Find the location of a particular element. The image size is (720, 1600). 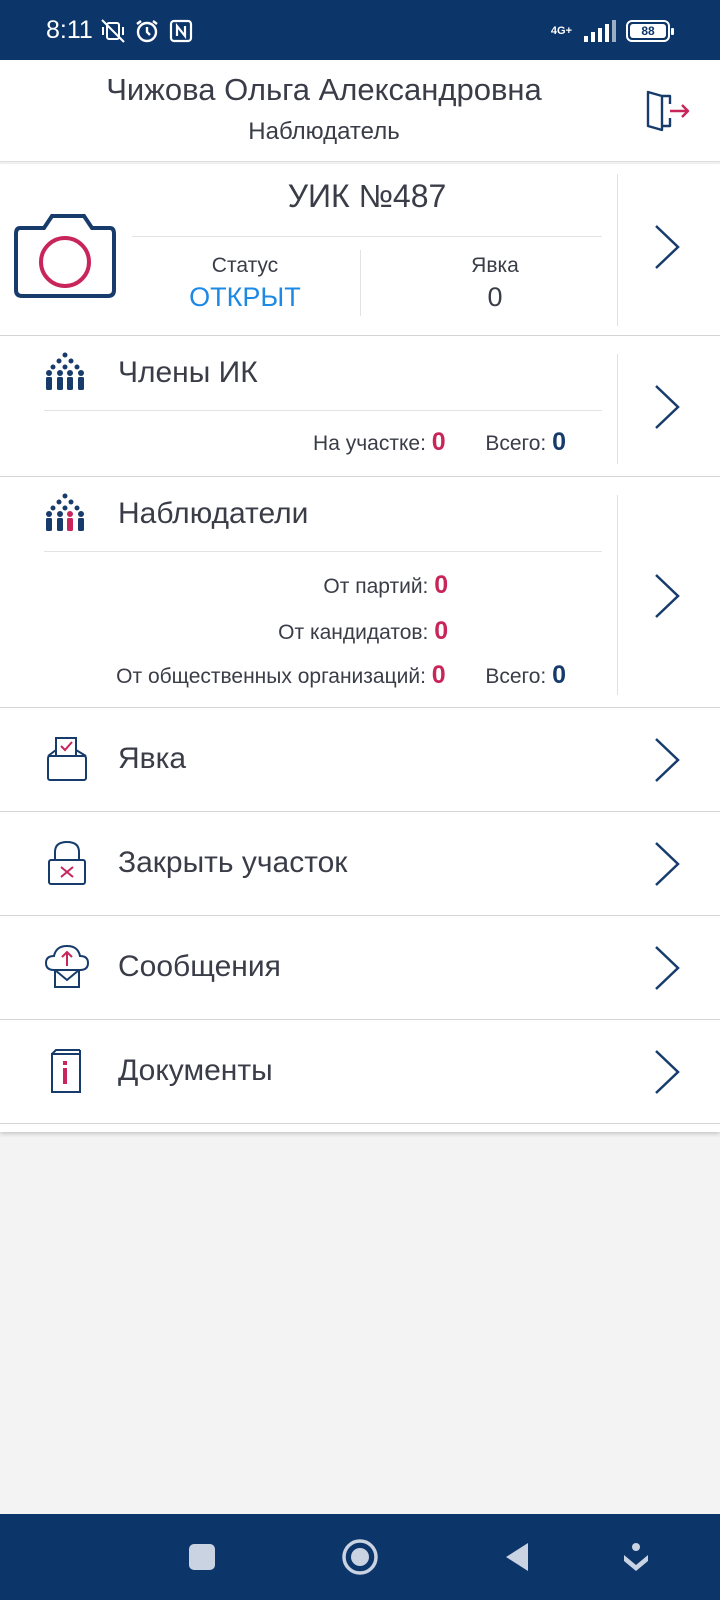

members-stats: На участке: 0 Всего: 0 is located at coordinates (439, 442).